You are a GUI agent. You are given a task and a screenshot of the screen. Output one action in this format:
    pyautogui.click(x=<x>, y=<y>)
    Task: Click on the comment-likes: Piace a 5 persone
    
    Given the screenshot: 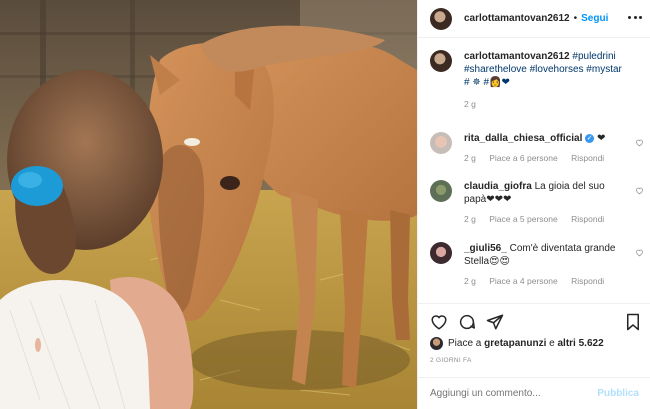 What is the action you would take?
    pyautogui.click(x=523, y=219)
    